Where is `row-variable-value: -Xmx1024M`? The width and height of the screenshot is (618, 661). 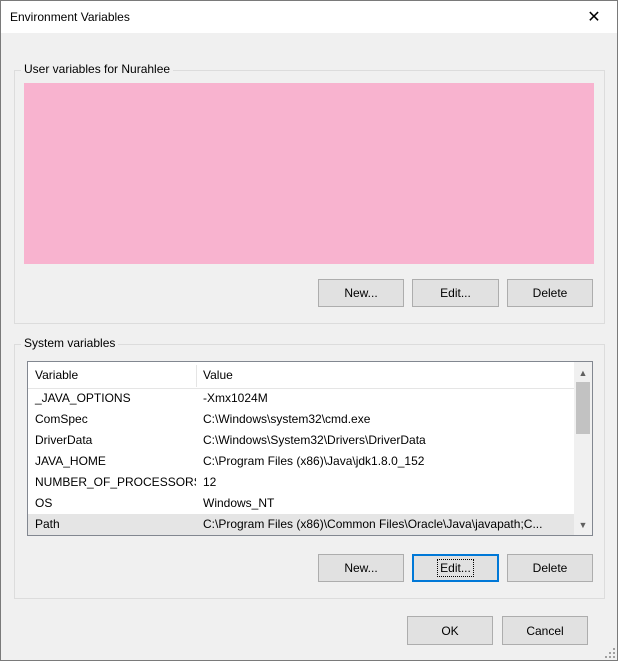 row-variable-value: -Xmx1024M is located at coordinates (235, 398).